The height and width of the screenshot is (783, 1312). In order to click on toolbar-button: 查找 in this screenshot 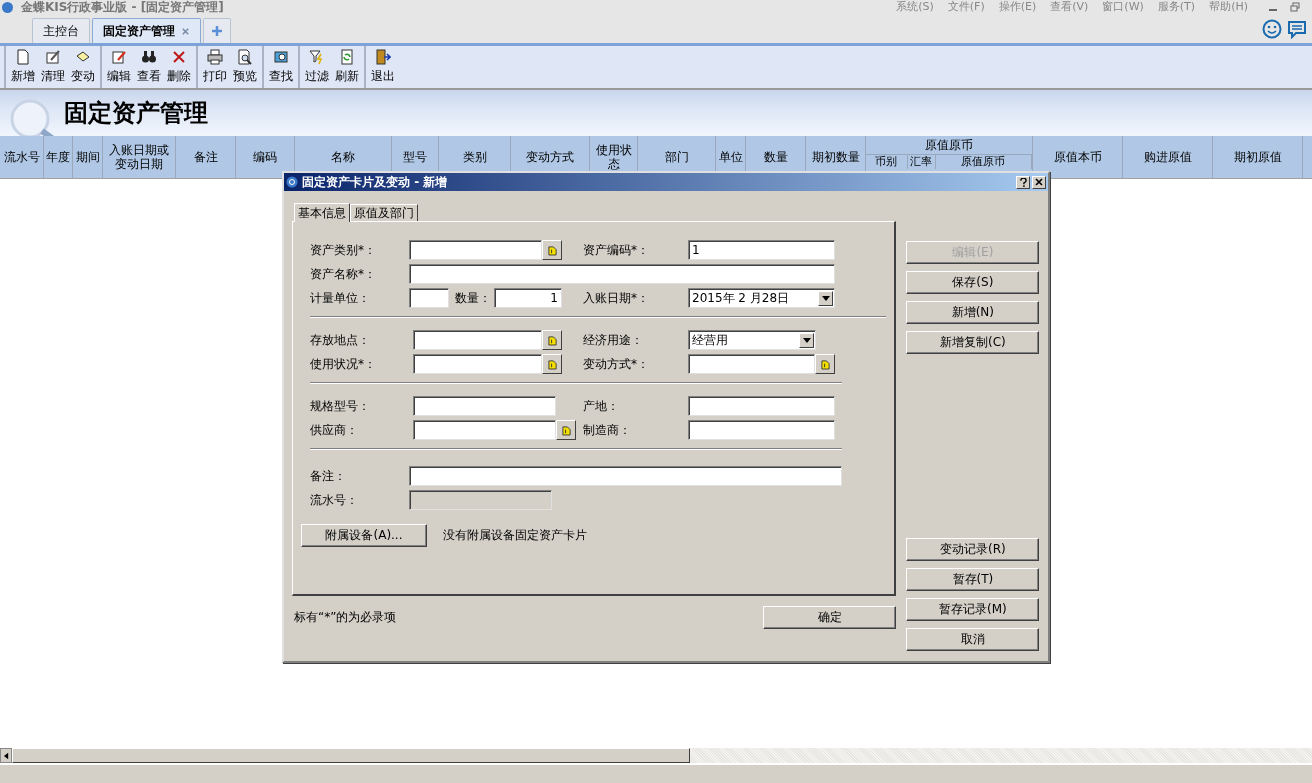, I will do `click(281, 67)`.